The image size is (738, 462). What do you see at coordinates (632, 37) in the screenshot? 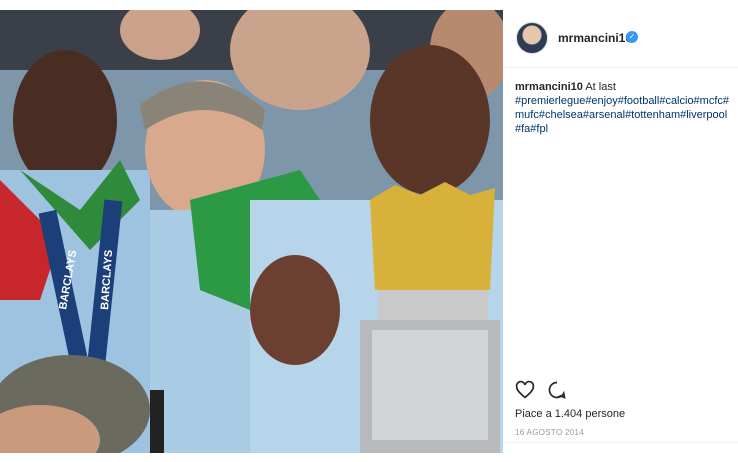
I see `verified-badge-icon: ✓` at bounding box center [632, 37].